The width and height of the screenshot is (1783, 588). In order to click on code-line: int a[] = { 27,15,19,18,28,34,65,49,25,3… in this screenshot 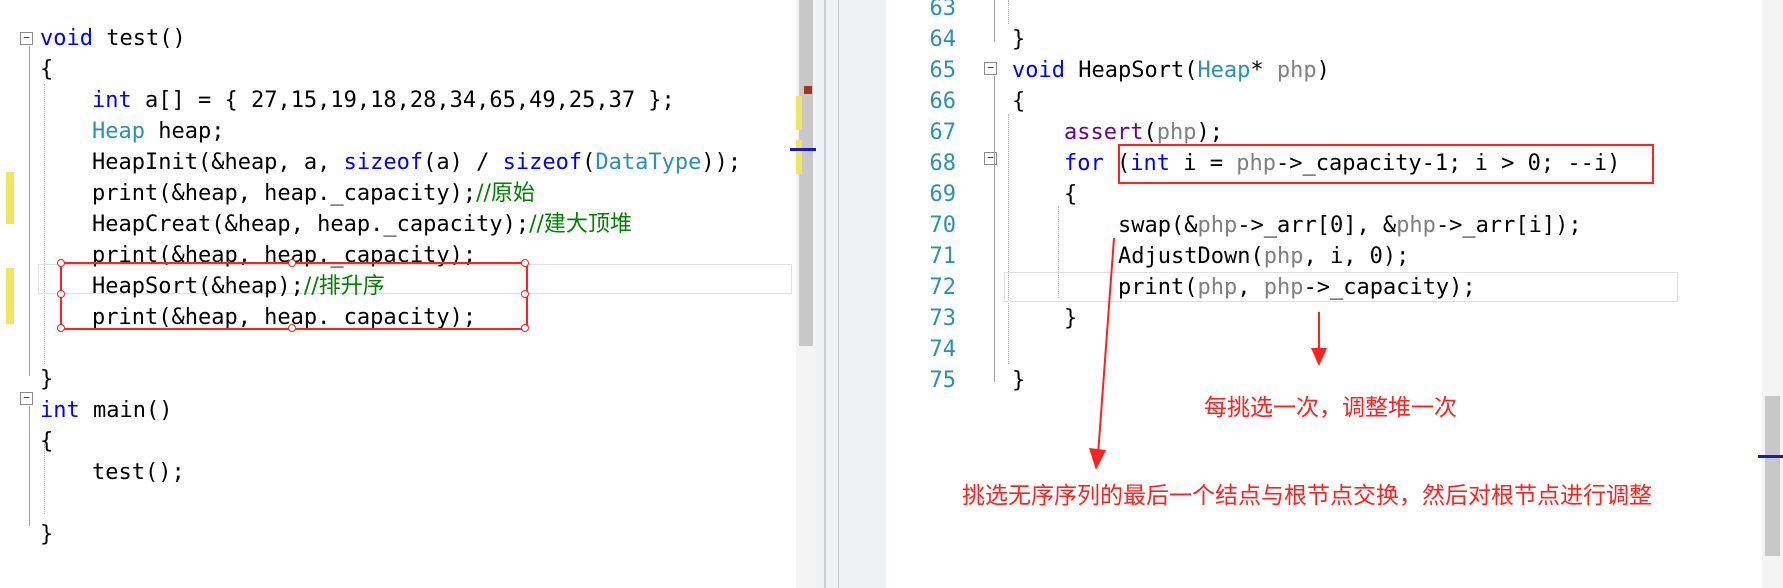, I will do `click(383, 101)`.